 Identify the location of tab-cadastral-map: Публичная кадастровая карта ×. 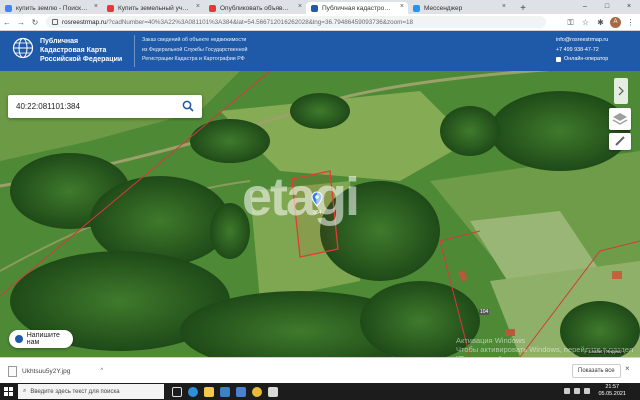
(357, 8).